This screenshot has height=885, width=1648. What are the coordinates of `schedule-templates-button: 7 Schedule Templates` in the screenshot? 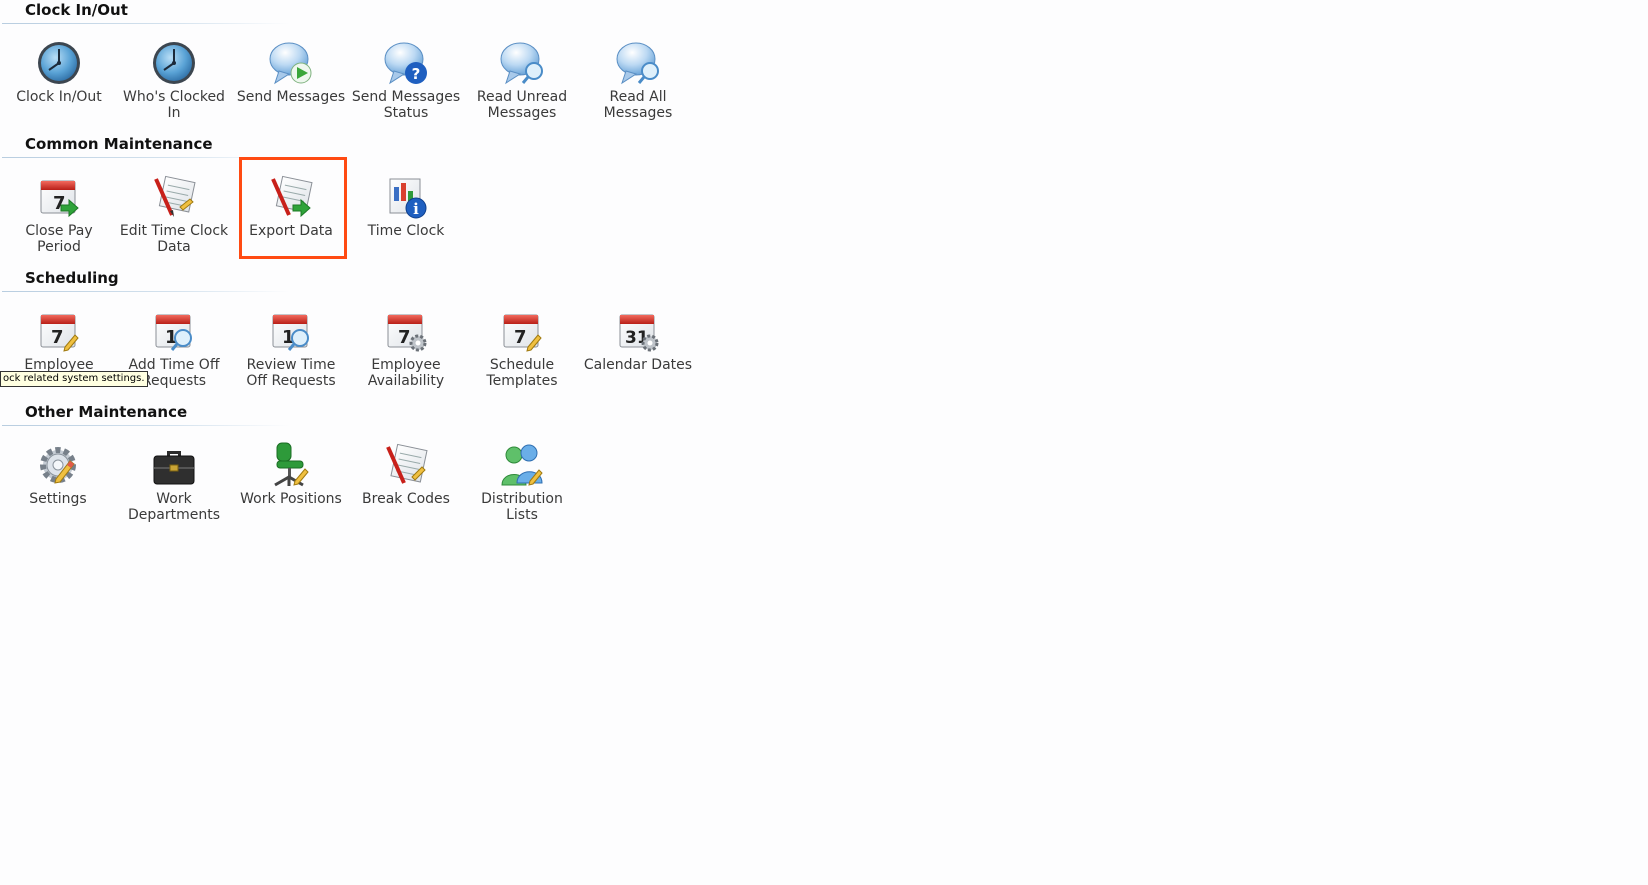 It's located at (522, 348).